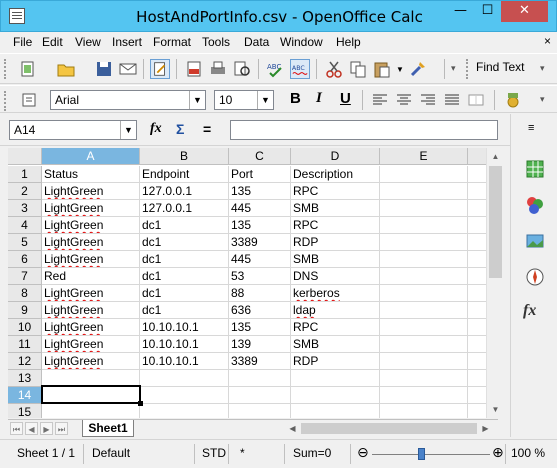  I want to click on scroll-right-icon: ▶, so click(485, 428).